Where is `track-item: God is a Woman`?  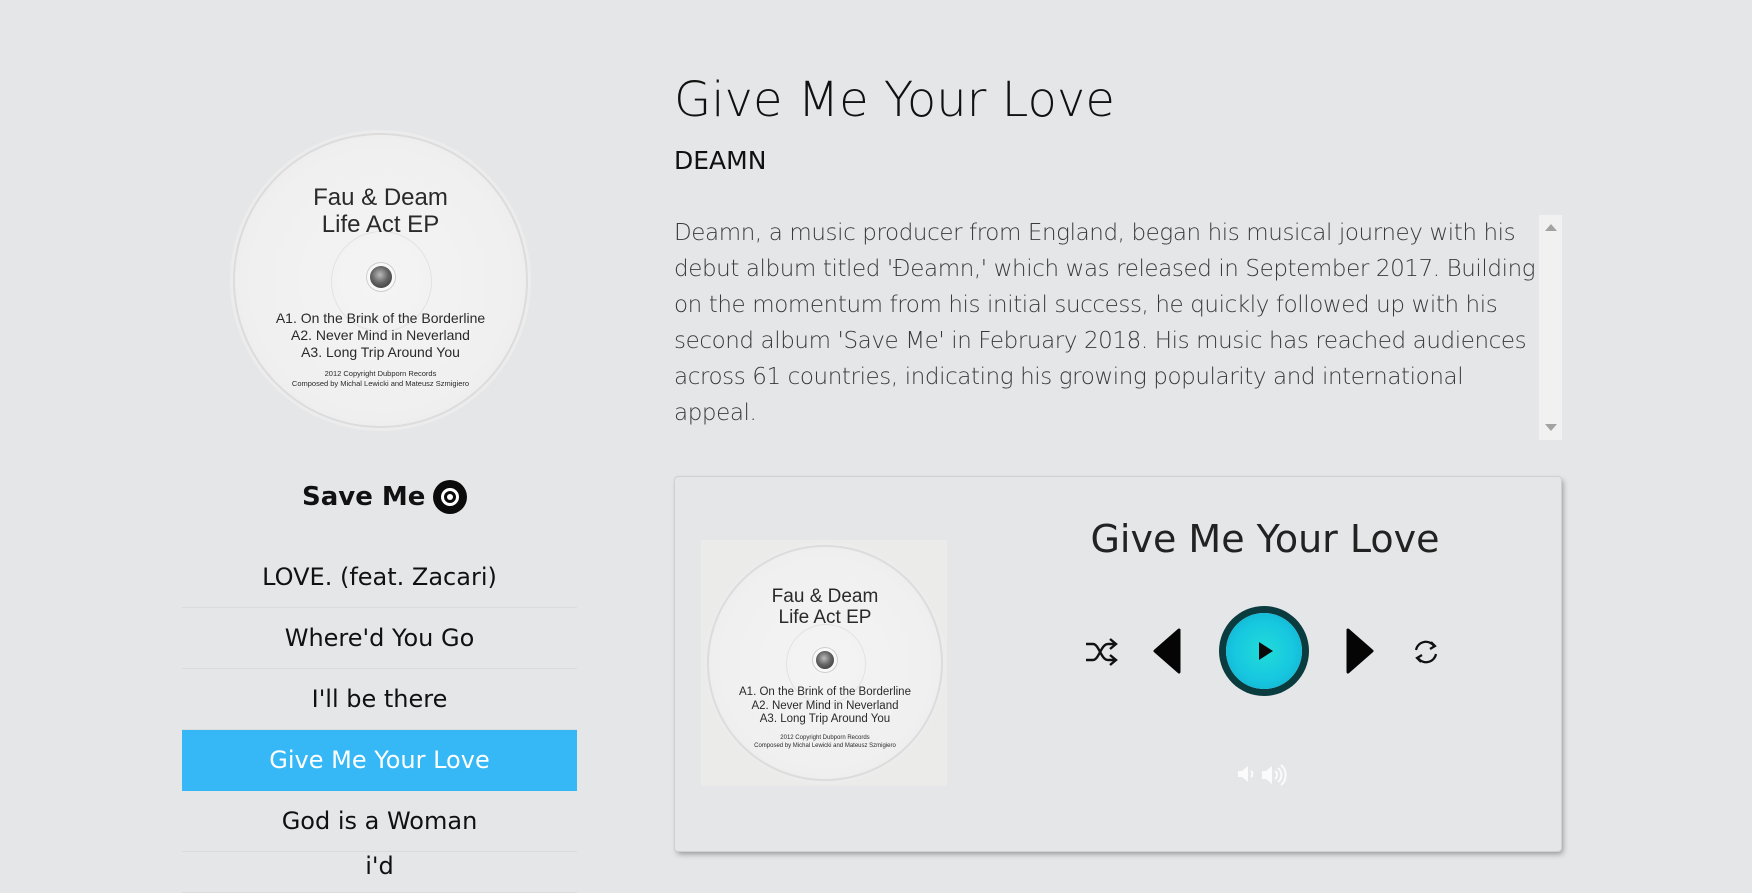
track-item: God is a Woman is located at coordinates (379, 821).